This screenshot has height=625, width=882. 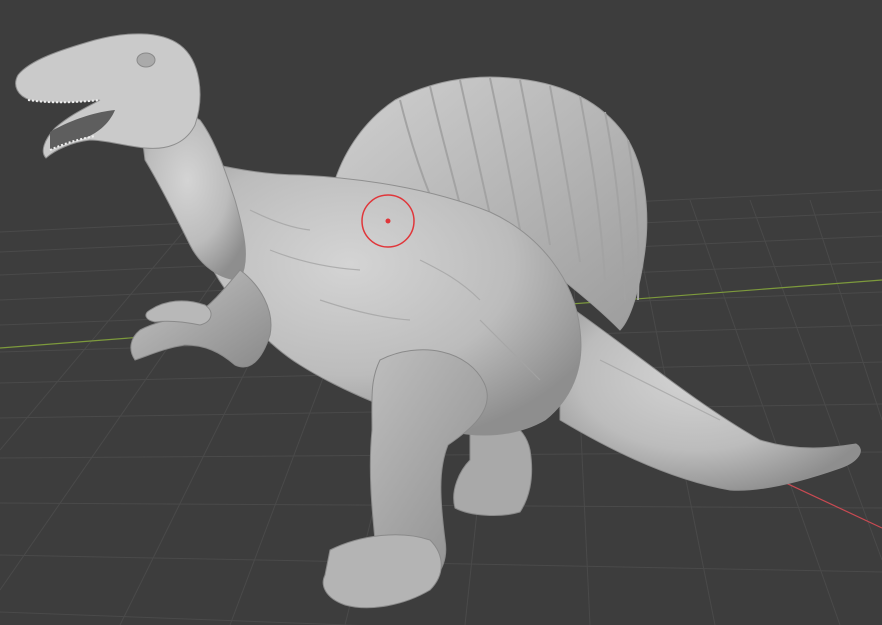 I want to click on head, so click(x=108, y=96).